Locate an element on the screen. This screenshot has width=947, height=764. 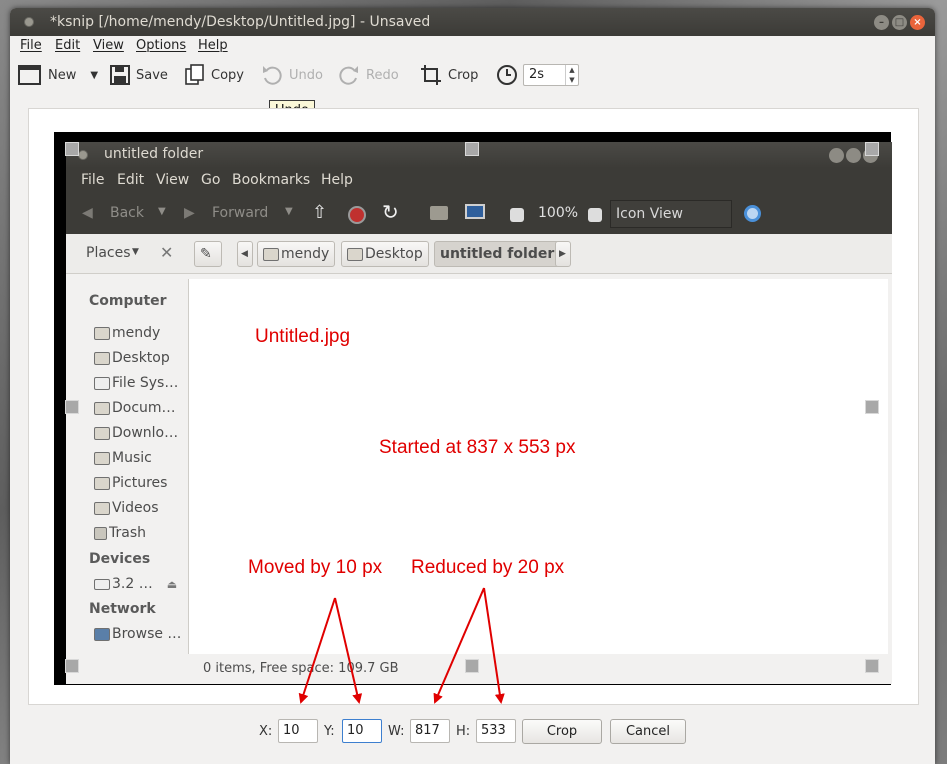
w-input: 817 is located at coordinates (430, 731).